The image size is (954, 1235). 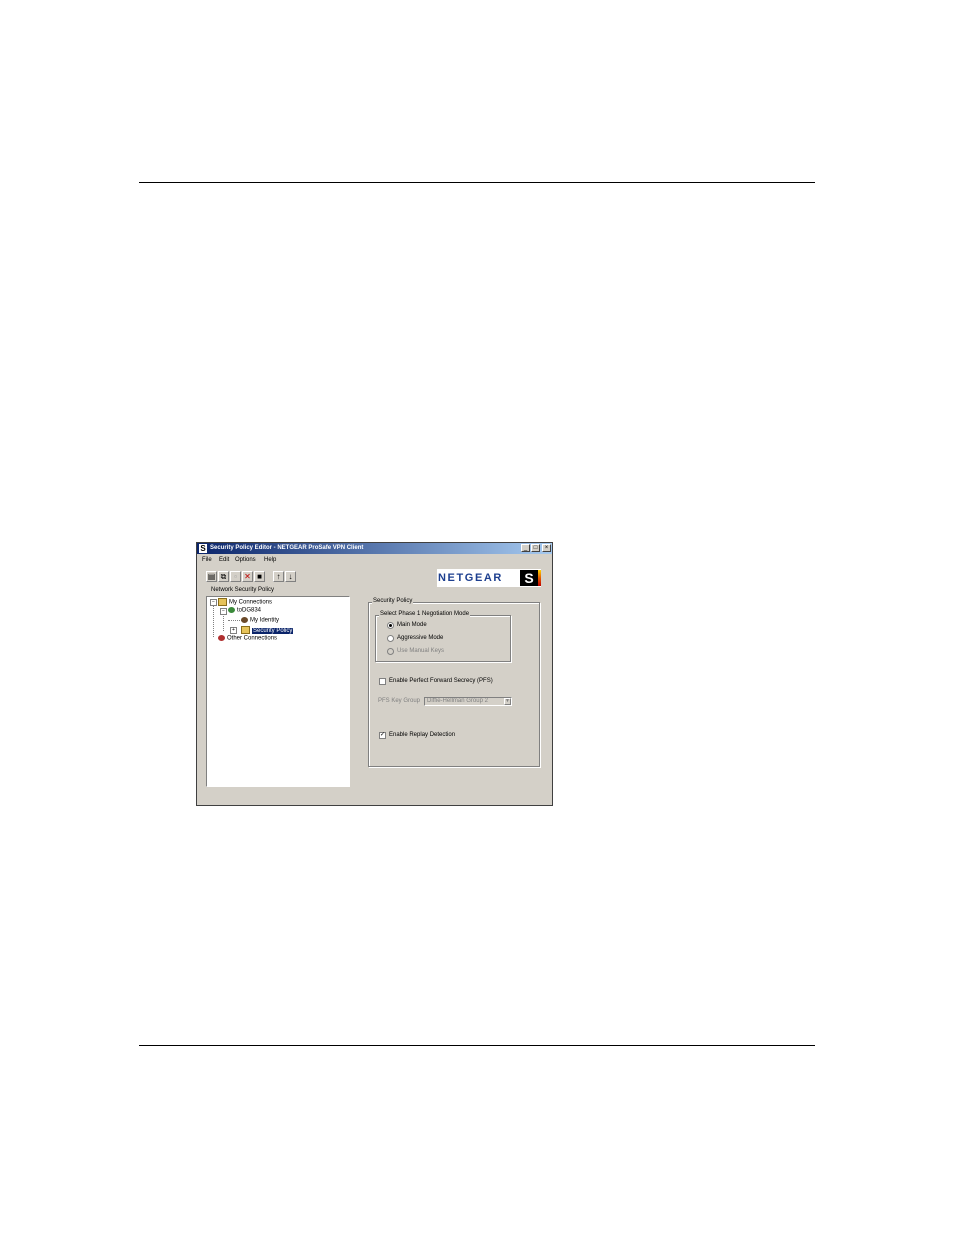 I want to click on replay-detection-checkbox: ✓, so click(x=382, y=735).